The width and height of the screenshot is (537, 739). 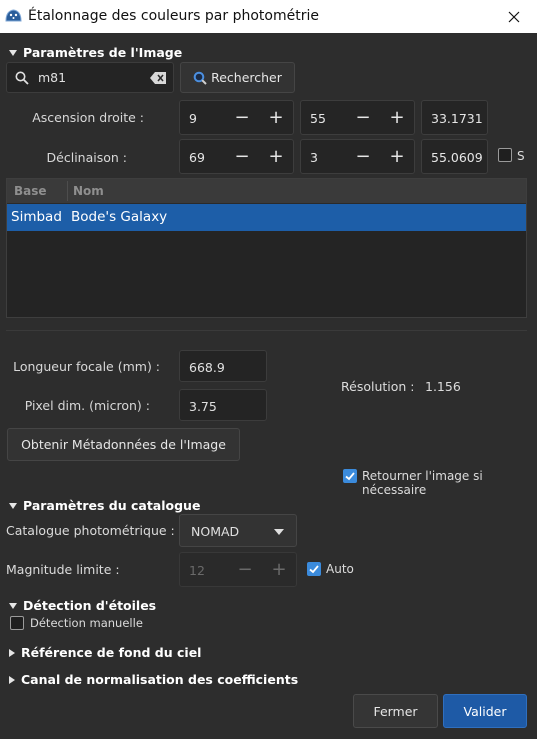 What do you see at coordinates (363, 156) in the screenshot?
I see `dec-minutes-decrement-icon: −` at bounding box center [363, 156].